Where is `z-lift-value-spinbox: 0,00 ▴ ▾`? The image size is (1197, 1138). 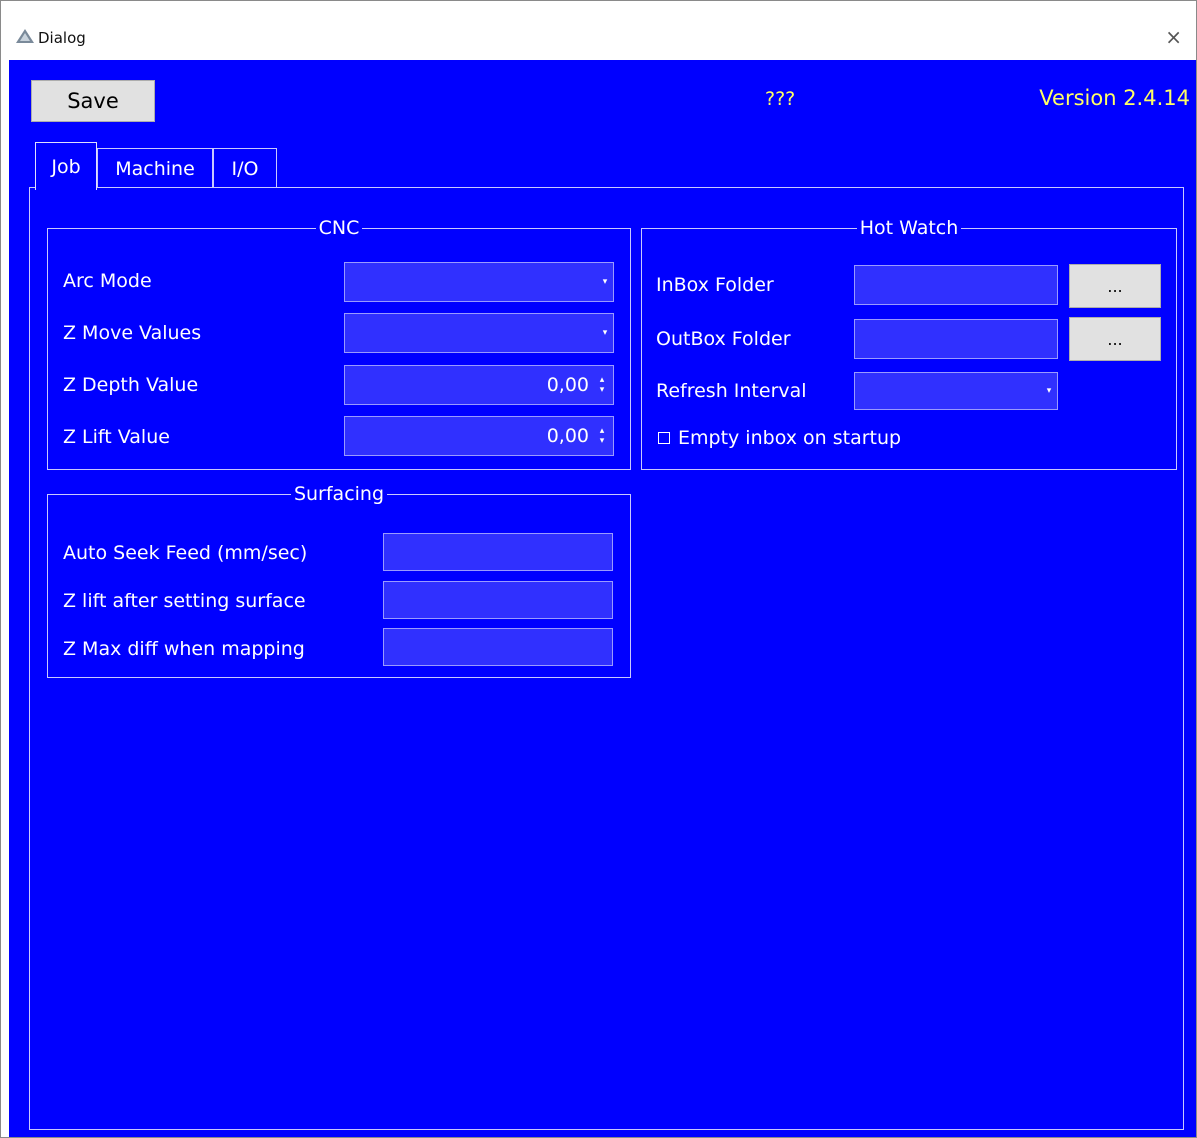
z-lift-value-spinbox: 0,00 ▴ ▾ is located at coordinates (479, 436).